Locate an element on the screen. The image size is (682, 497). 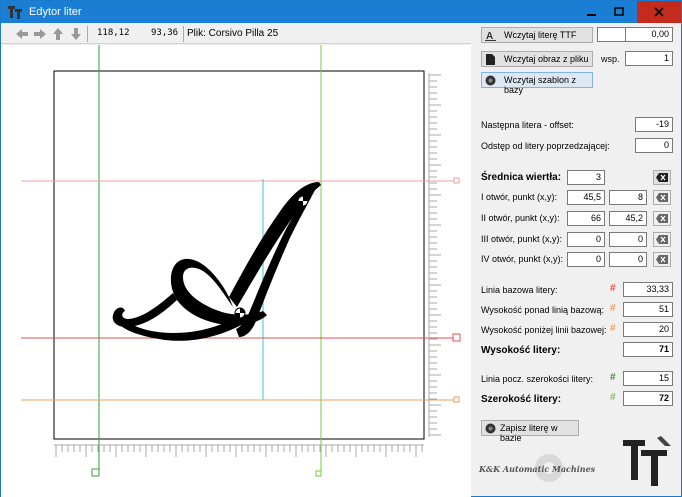
hole-4-label: IV otwór, punkt (x,y): is located at coordinates (522, 259).